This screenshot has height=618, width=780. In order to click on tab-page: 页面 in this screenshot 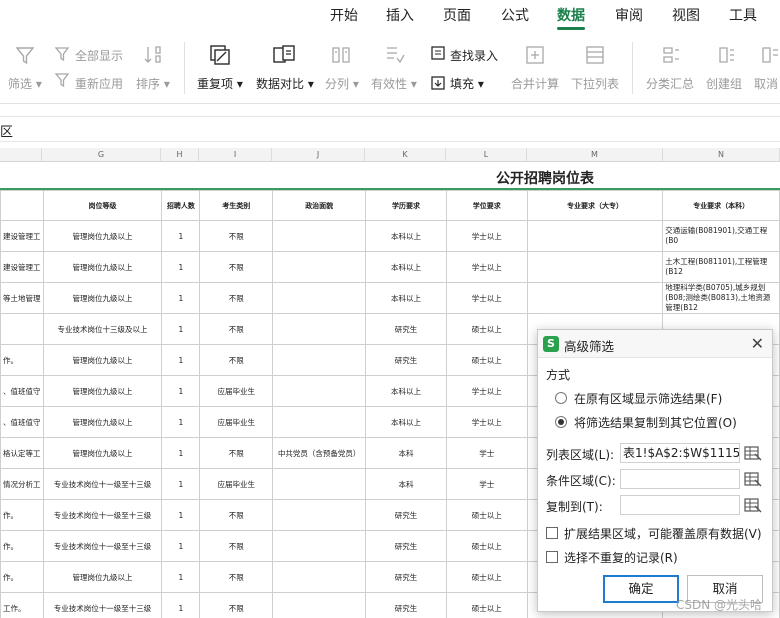, I will do `click(457, 15)`.